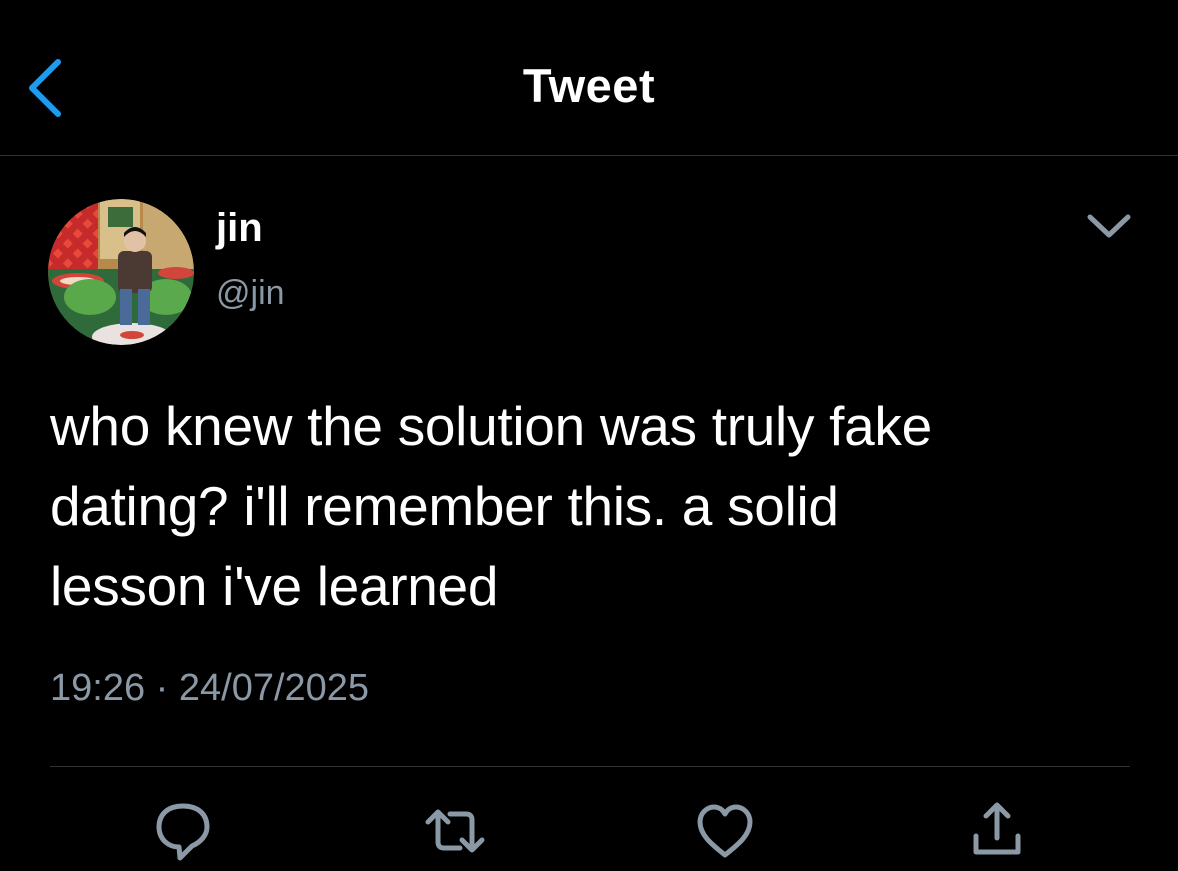  What do you see at coordinates (589, 85) in the screenshot?
I see `page-title: Tweet` at bounding box center [589, 85].